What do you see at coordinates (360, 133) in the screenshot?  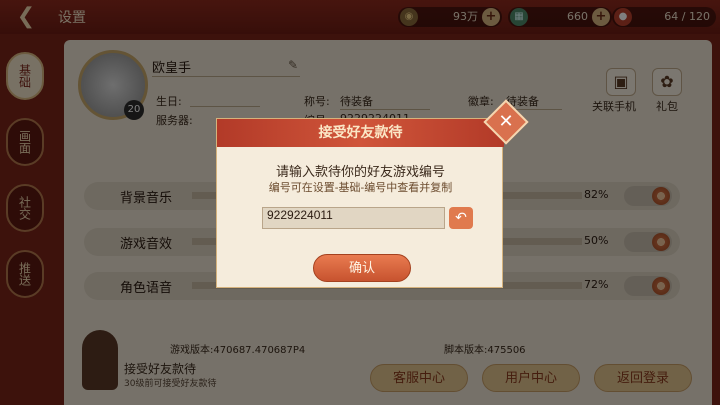 I see `dialog-title: 接受好友款待` at bounding box center [360, 133].